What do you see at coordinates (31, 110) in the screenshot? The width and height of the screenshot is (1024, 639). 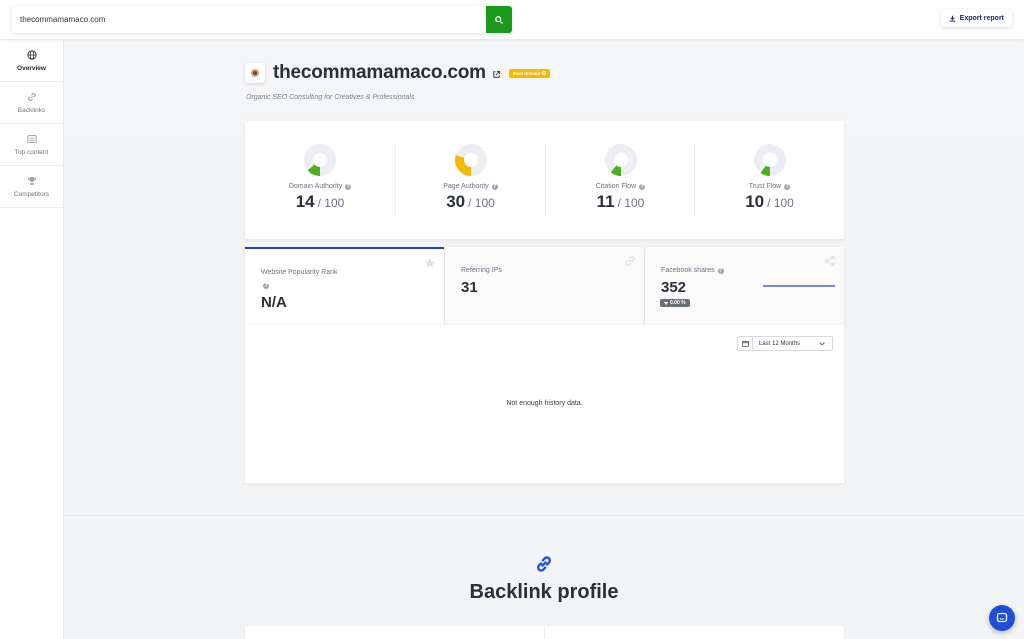 I see `sidebar-item-label: Backlinks` at bounding box center [31, 110].